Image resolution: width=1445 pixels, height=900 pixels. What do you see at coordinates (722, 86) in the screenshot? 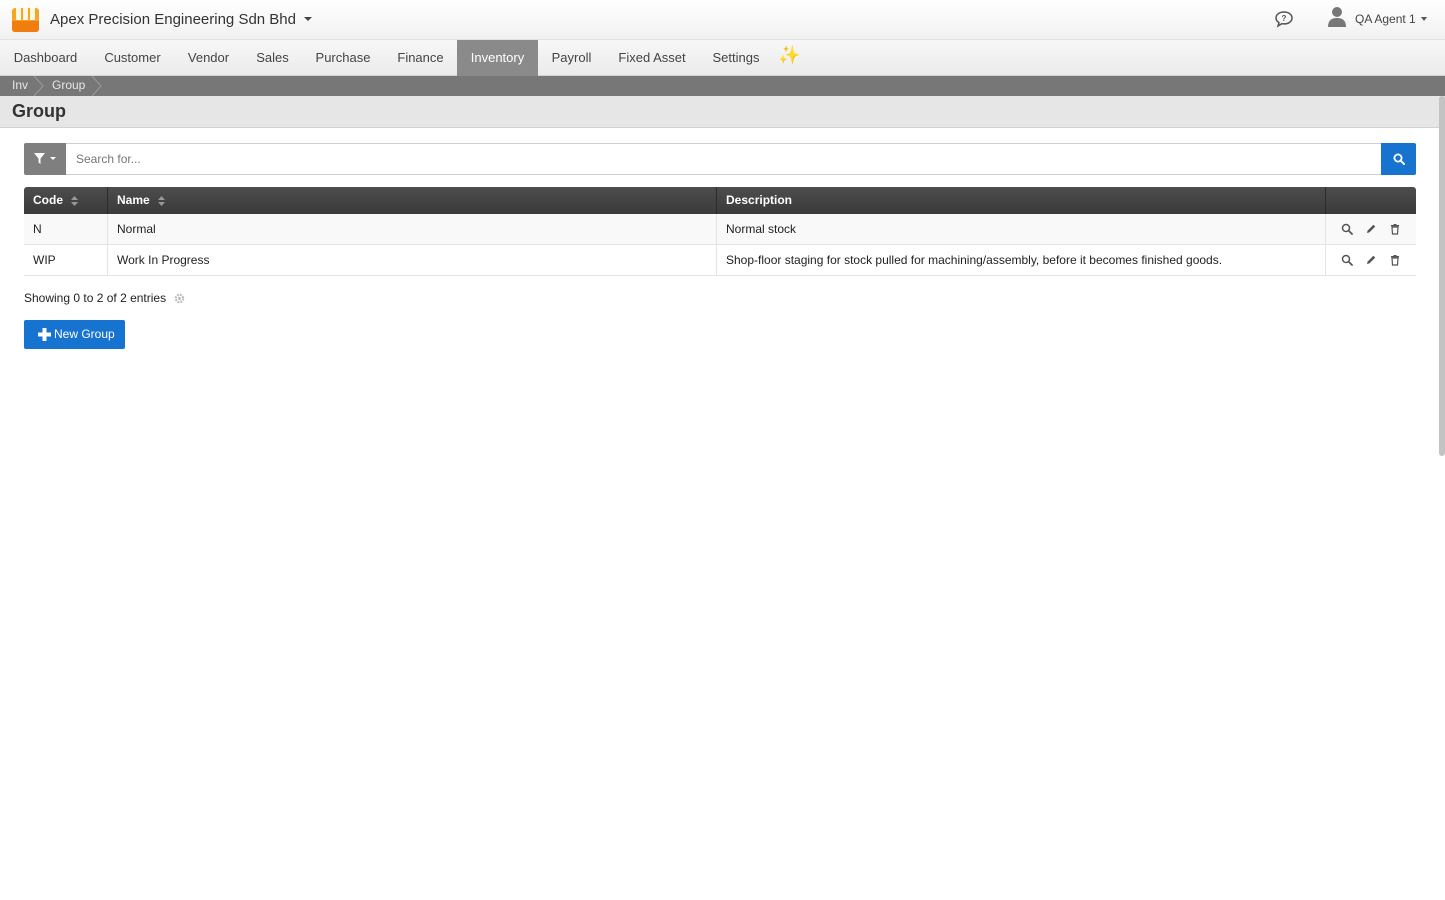
I see `breadcrumb: Inv Group` at bounding box center [722, 86].